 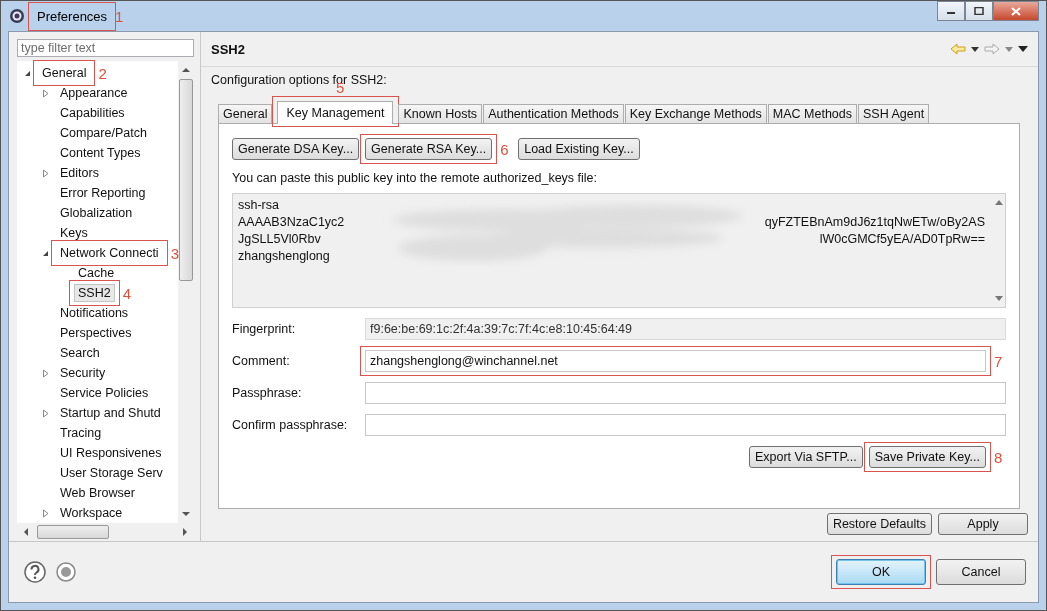 I want to click on minimize-button, so click(x=951, y=11).